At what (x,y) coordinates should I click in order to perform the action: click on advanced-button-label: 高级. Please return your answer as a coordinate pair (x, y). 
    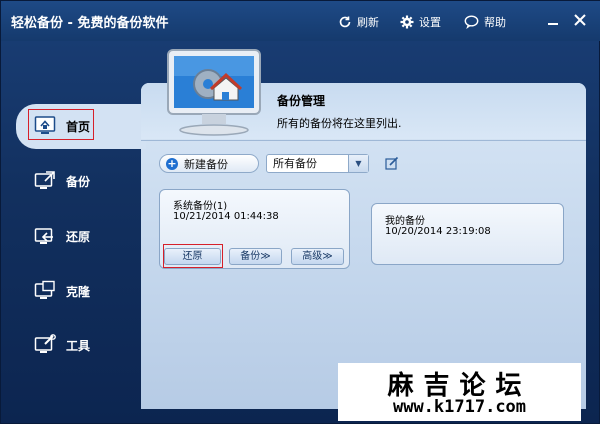
    Looking at the image, I should click on (312, 256).